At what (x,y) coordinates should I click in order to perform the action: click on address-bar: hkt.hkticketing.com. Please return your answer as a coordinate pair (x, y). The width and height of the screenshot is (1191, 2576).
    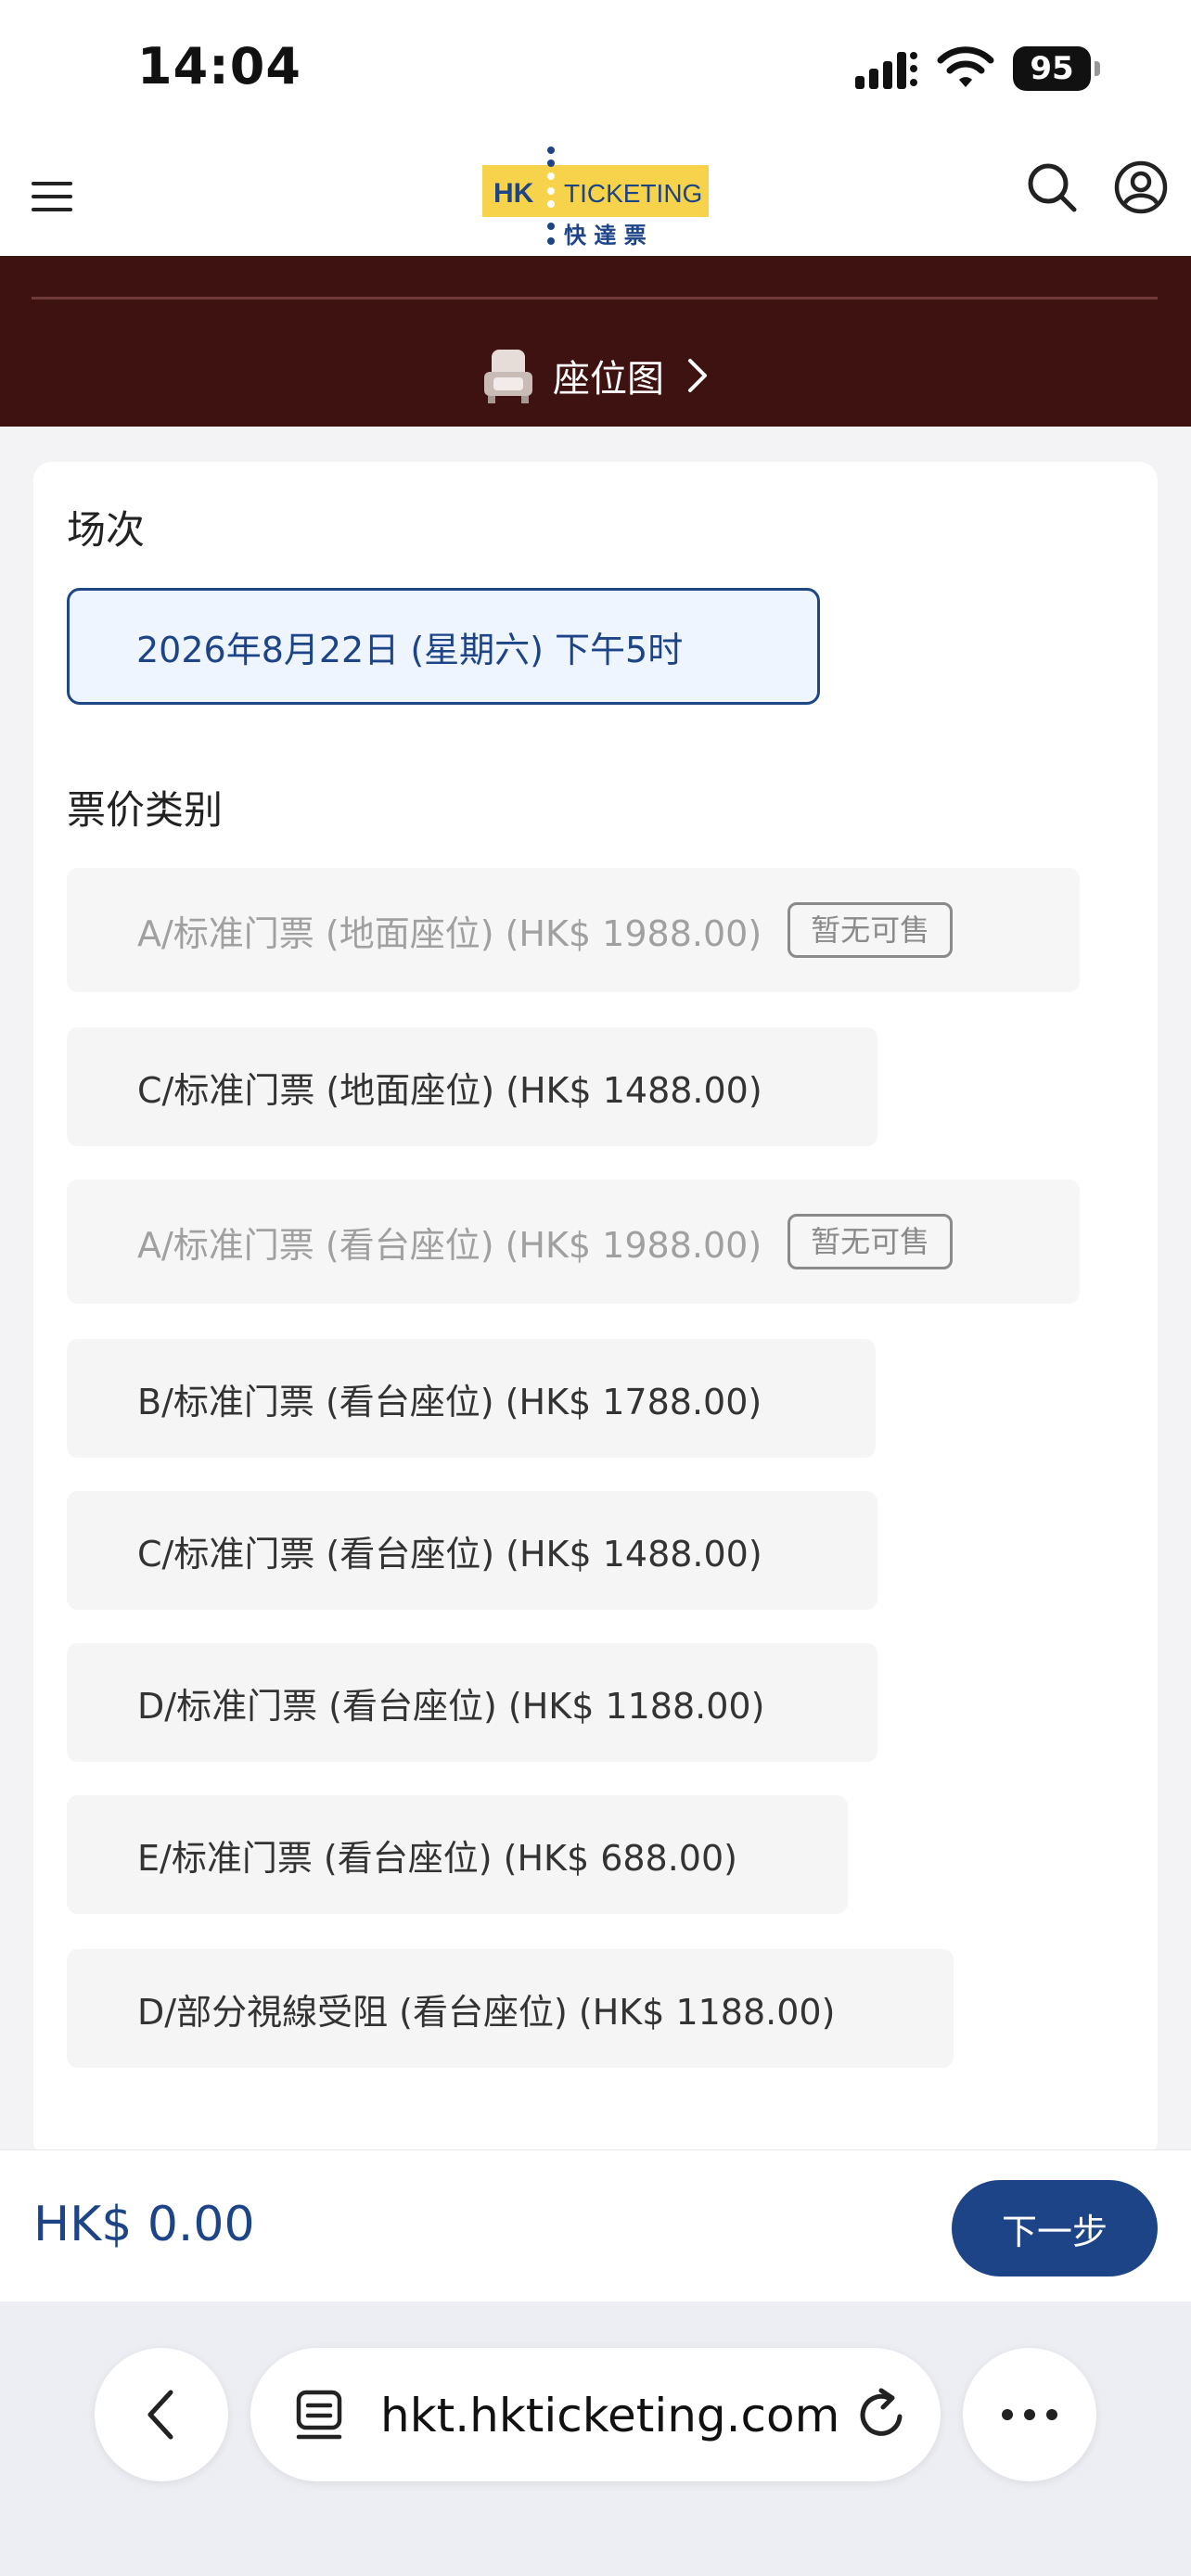
    Looking at the image, I should click on (595, 2414).